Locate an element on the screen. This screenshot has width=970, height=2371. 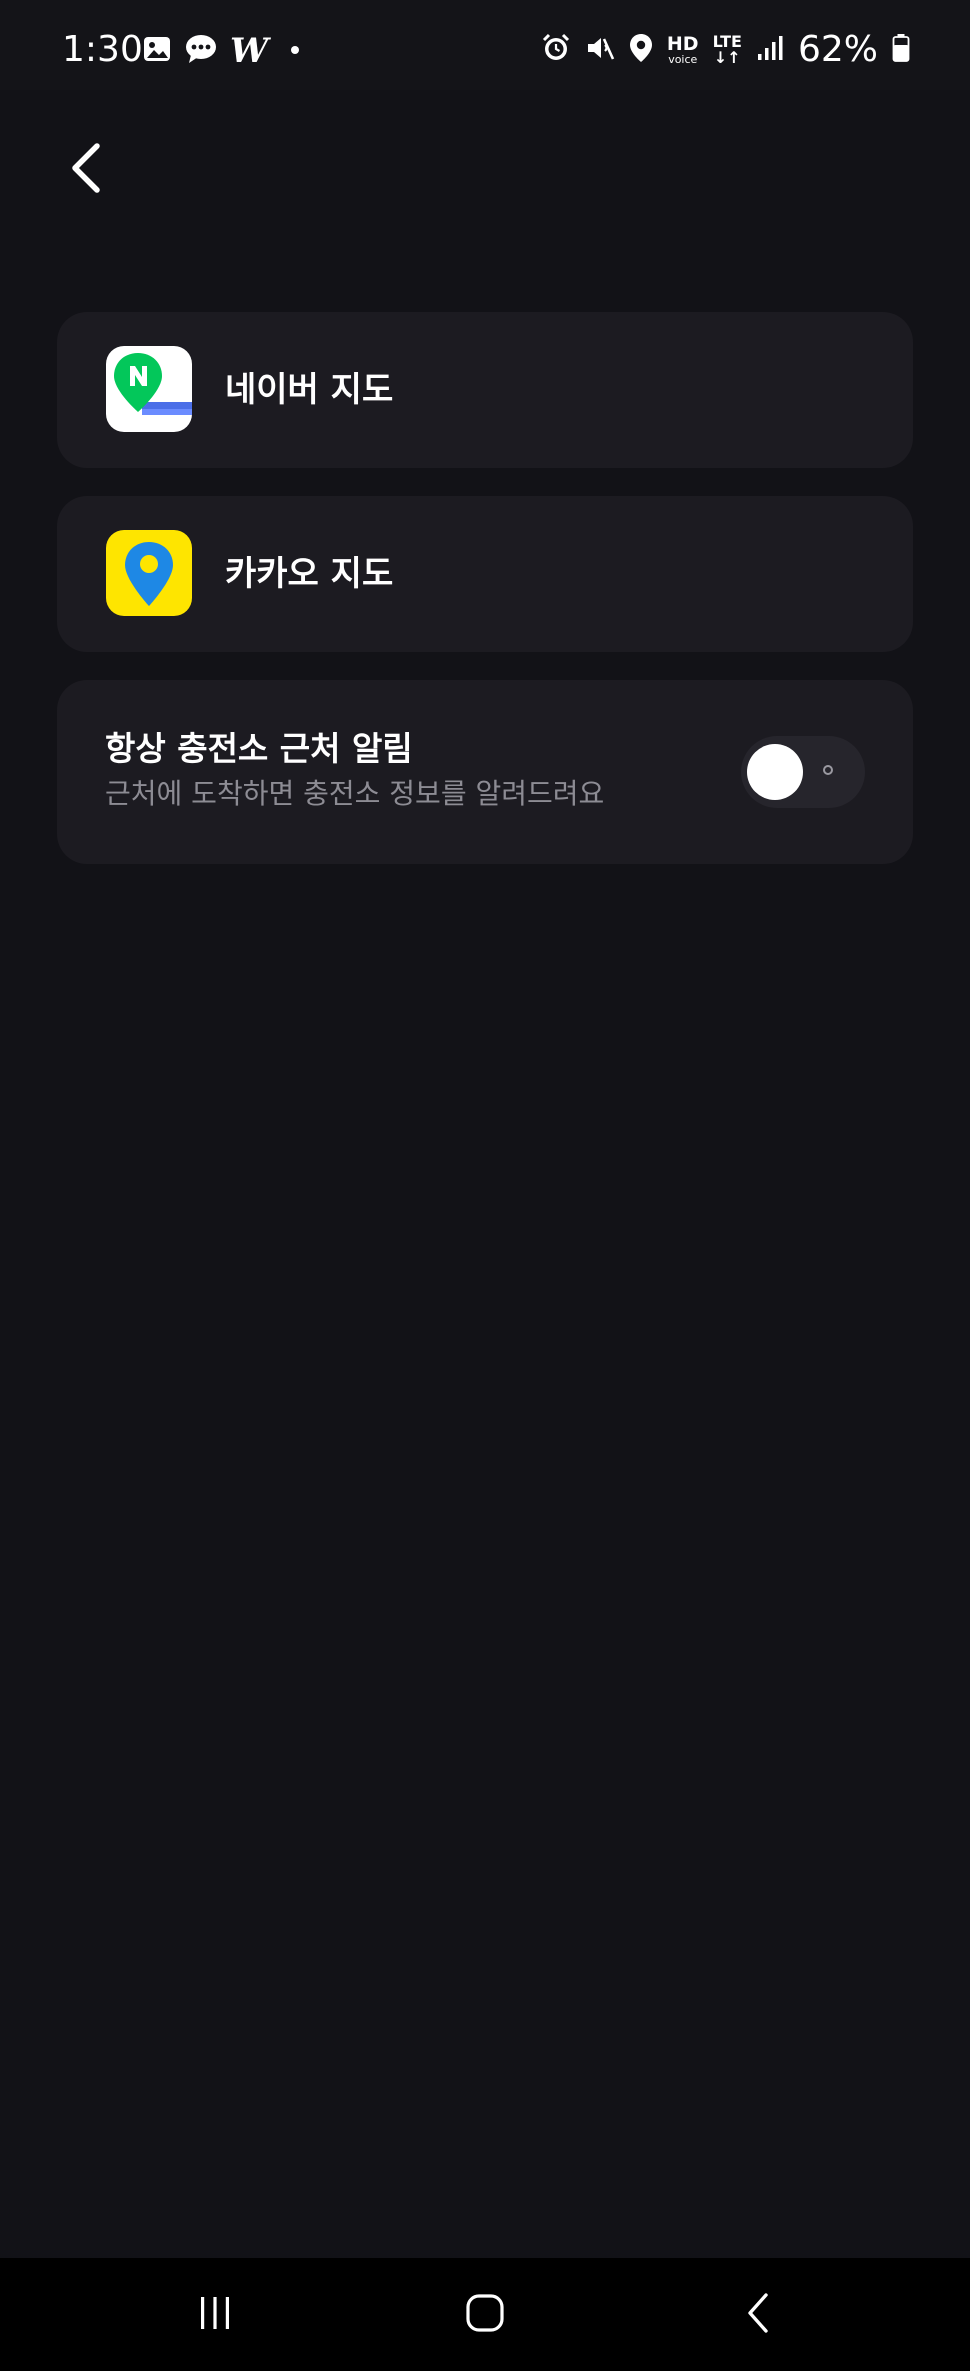
home-button is located at coordinates (485, 2315).